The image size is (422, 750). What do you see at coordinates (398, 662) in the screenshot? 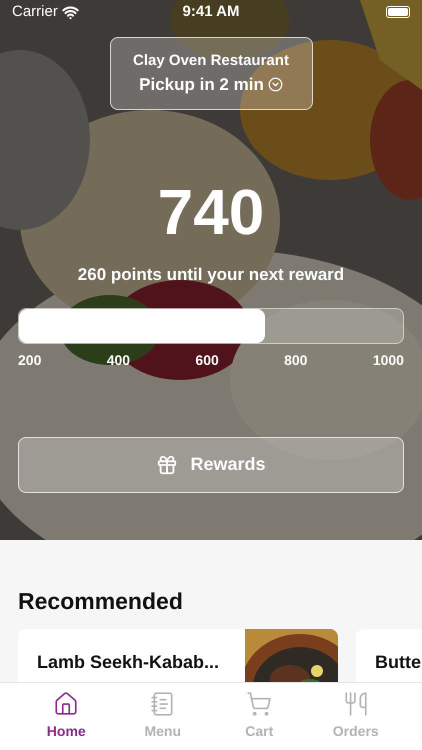
I see `dish-name: Butte` at bounding box center [398, 662].